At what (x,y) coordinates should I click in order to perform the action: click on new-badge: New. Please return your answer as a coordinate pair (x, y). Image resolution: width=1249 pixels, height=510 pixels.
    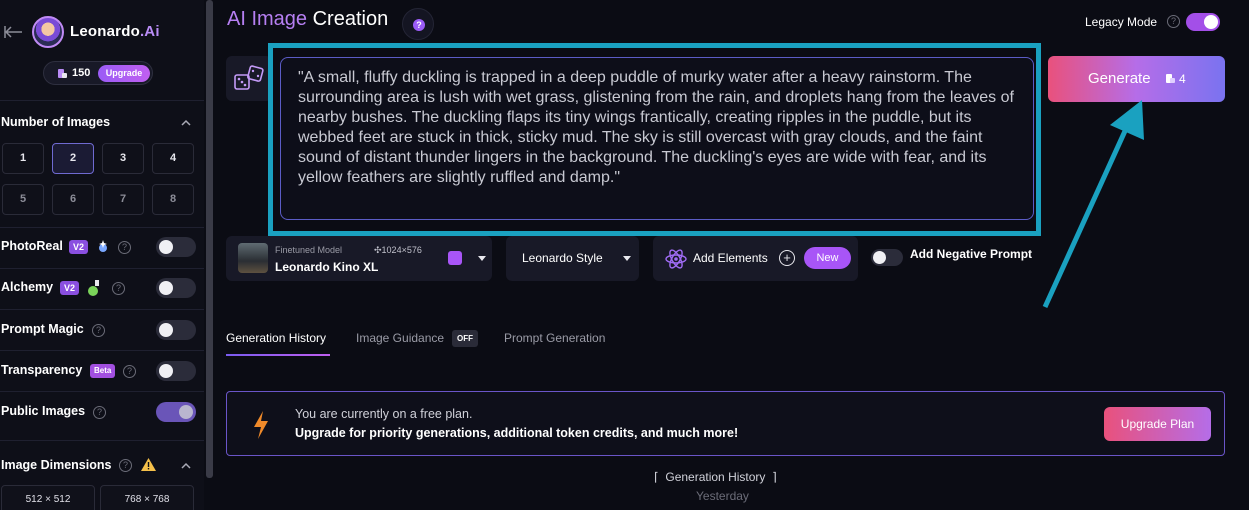
    Looking at the image, I should click on (827, 258).